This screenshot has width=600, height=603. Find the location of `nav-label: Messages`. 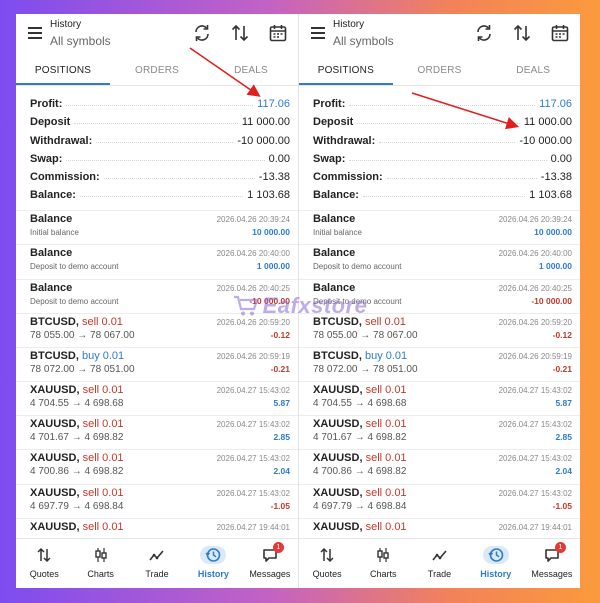

nav-label: Messages is located at coordinates (552, 574).